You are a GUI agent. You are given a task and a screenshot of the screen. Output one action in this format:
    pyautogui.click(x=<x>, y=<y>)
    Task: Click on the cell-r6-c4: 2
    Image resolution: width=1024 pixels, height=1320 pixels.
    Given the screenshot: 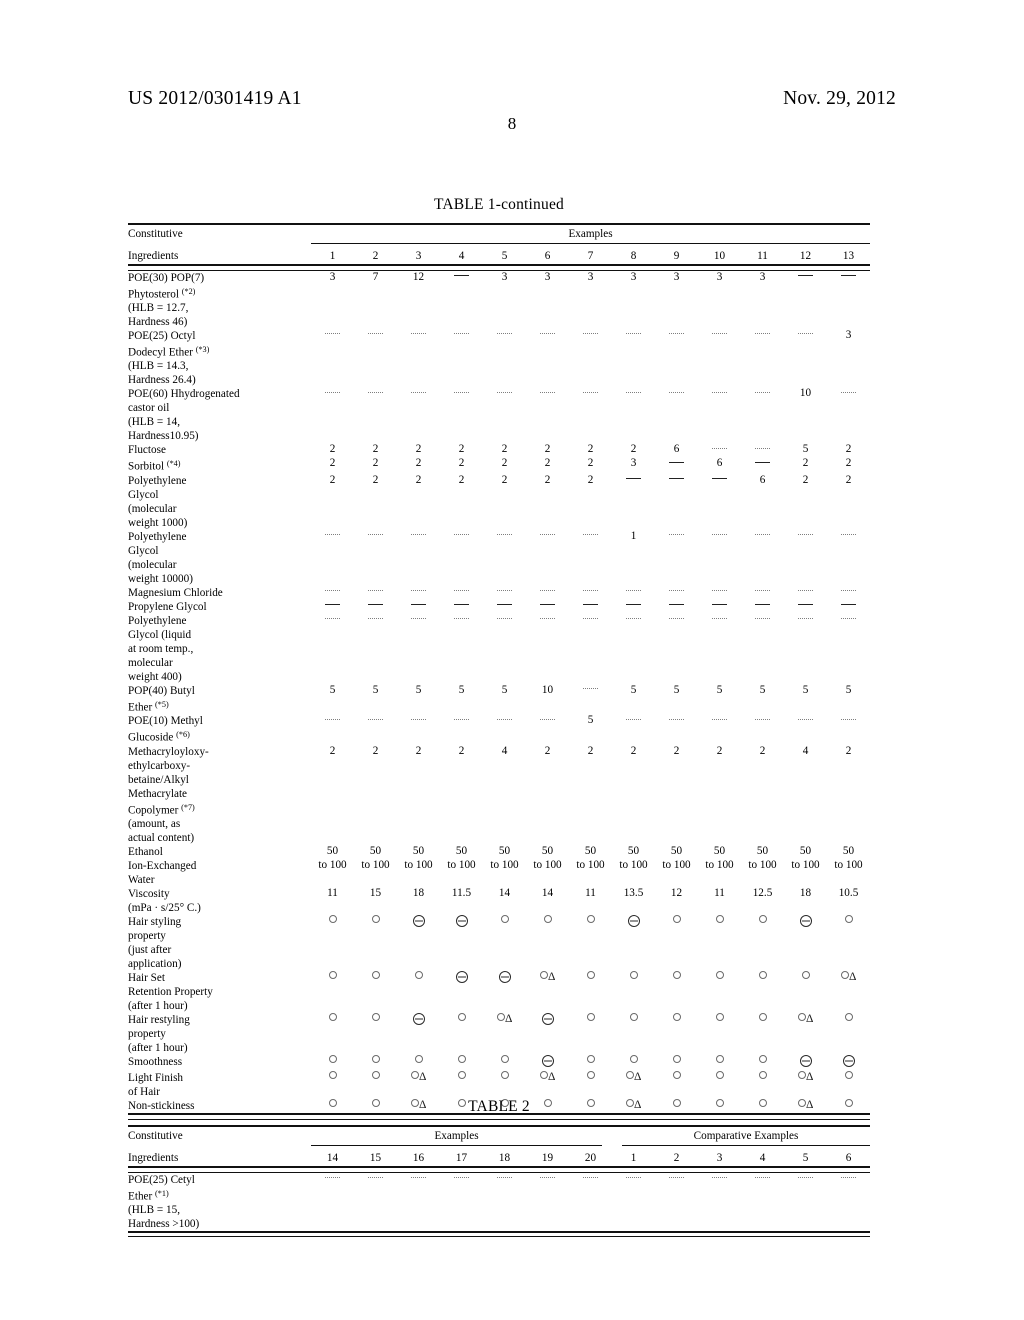 What is the action you would take?
    pyautogui.click(x=461, y=479)
    